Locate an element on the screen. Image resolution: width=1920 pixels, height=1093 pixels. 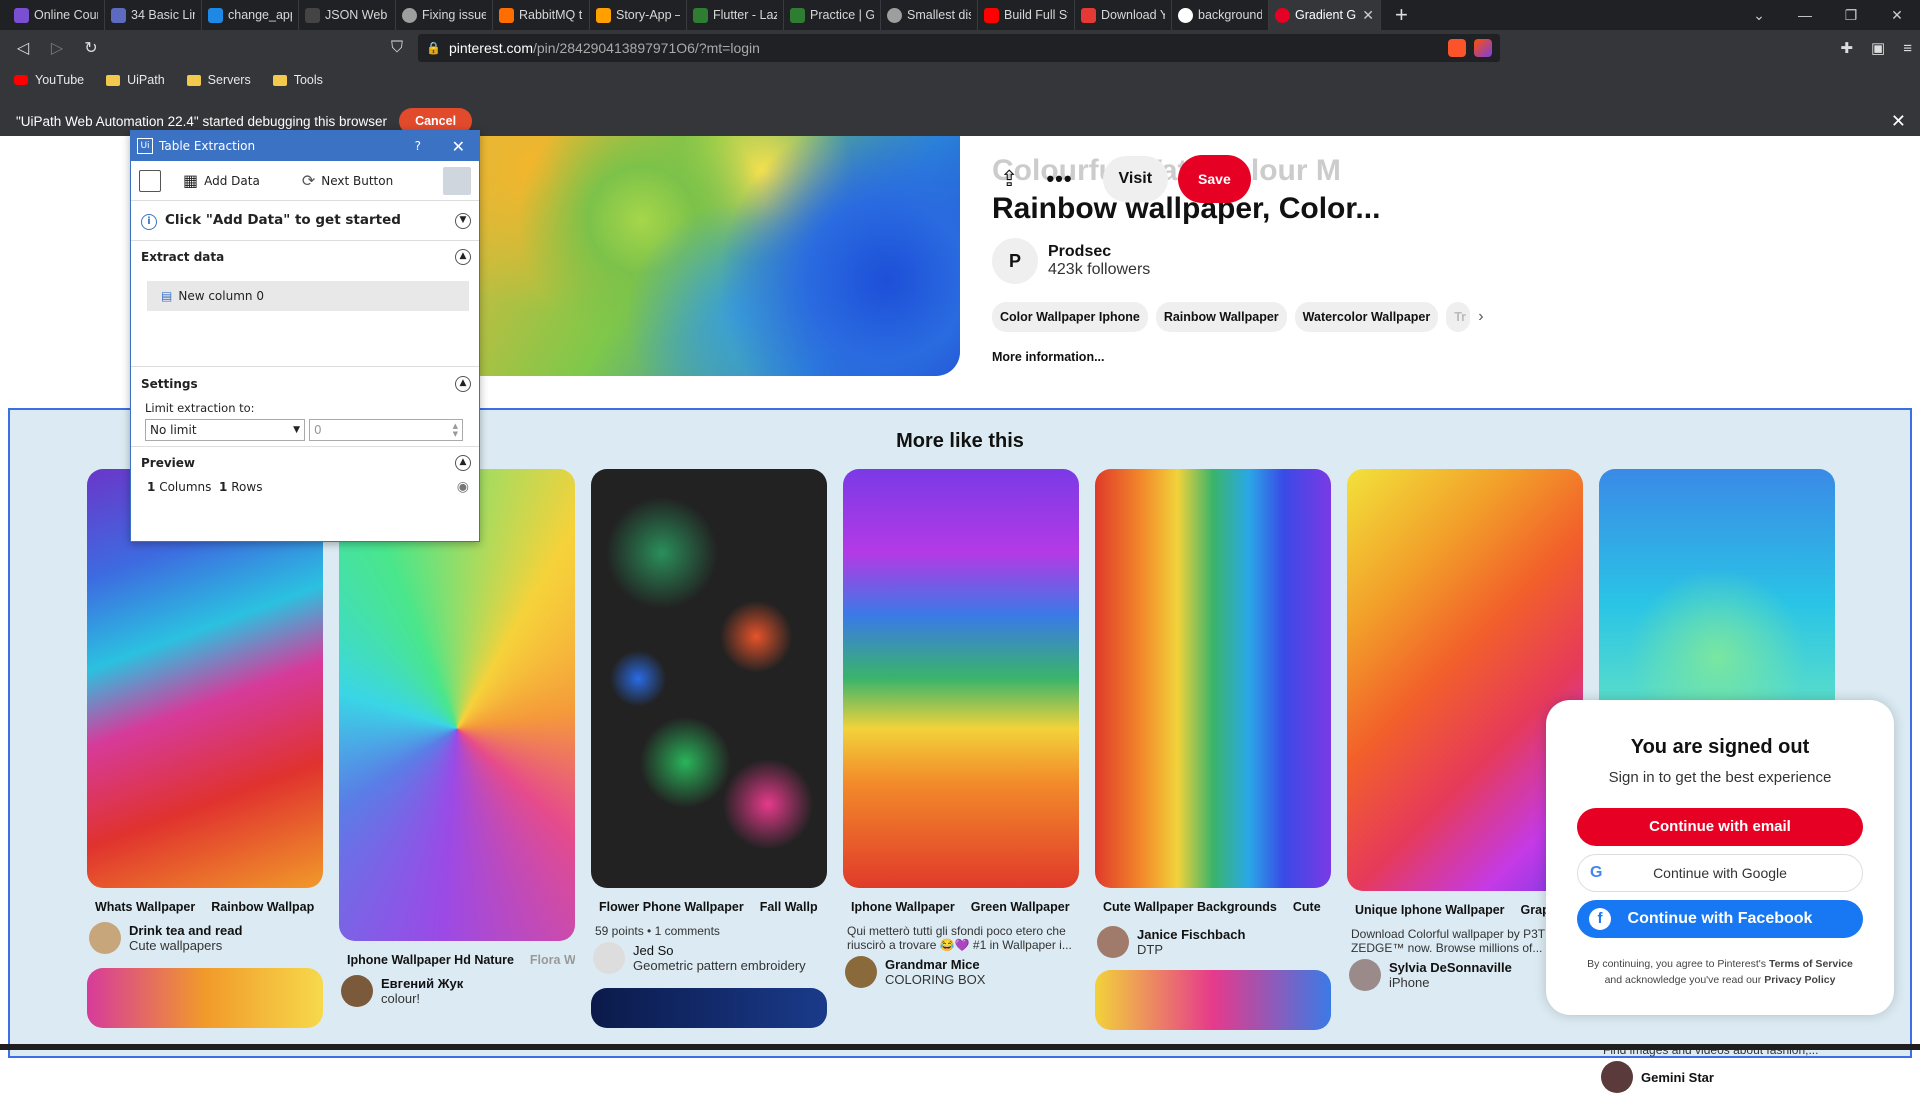
card-tag: Unique Iphone Wallpaper is located at coordinates (1430, 910).